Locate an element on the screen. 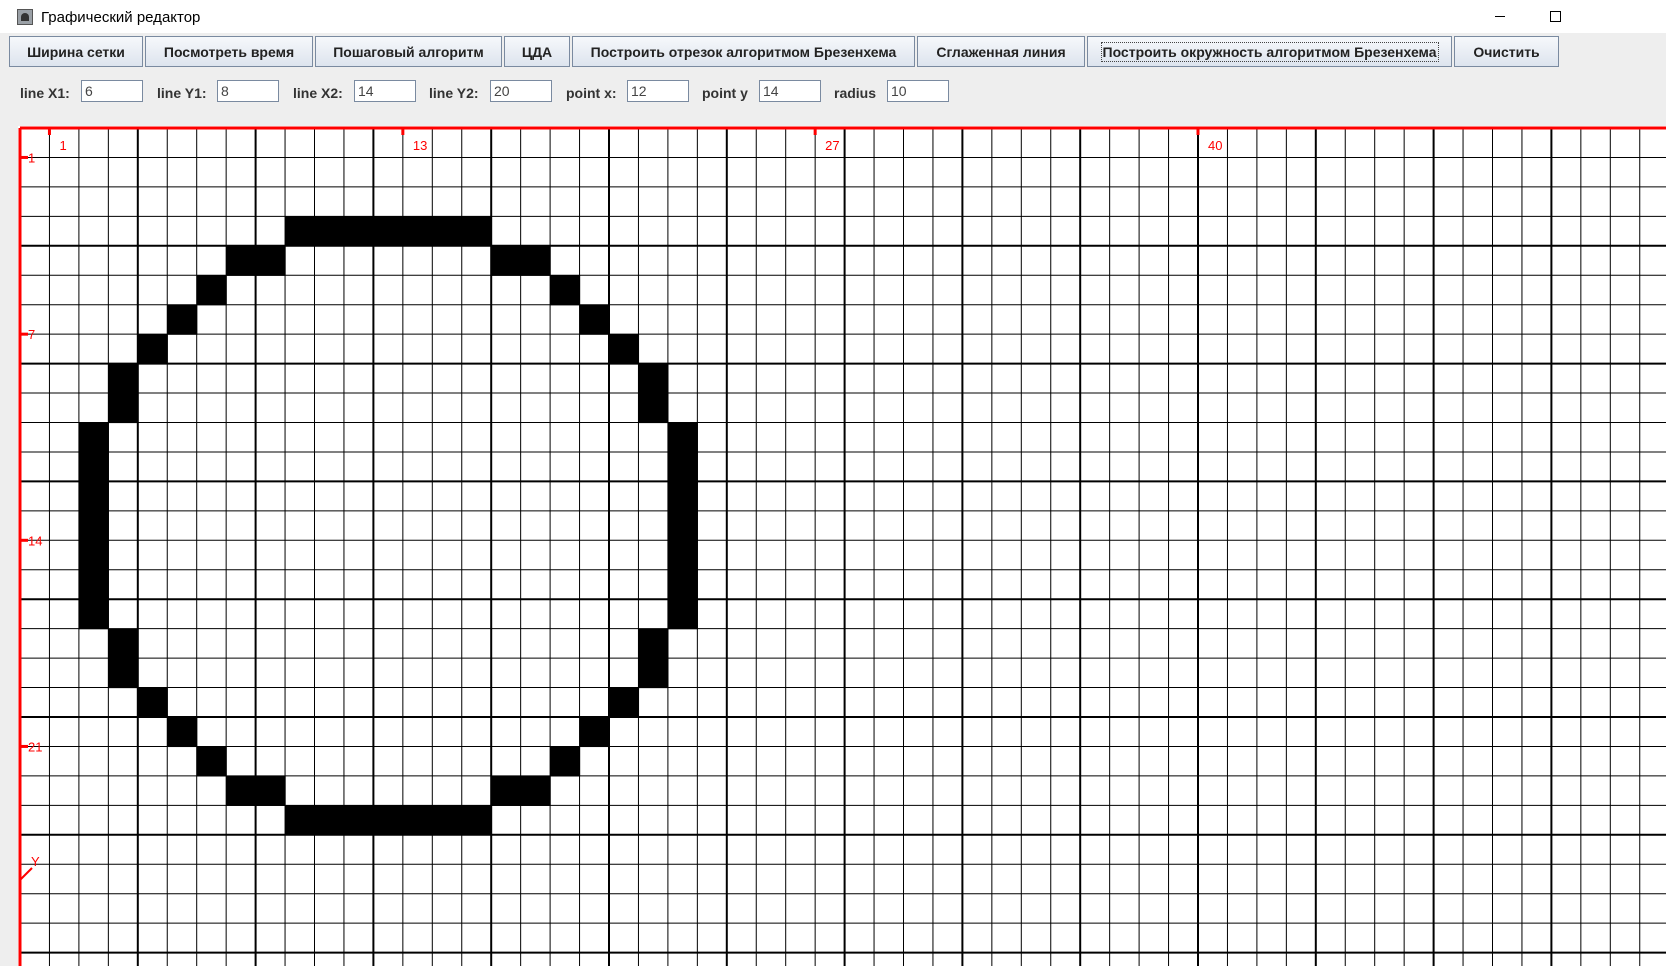  step-algorithm-button: Пошаговый алгоритм is located at coordinates (408, 51).